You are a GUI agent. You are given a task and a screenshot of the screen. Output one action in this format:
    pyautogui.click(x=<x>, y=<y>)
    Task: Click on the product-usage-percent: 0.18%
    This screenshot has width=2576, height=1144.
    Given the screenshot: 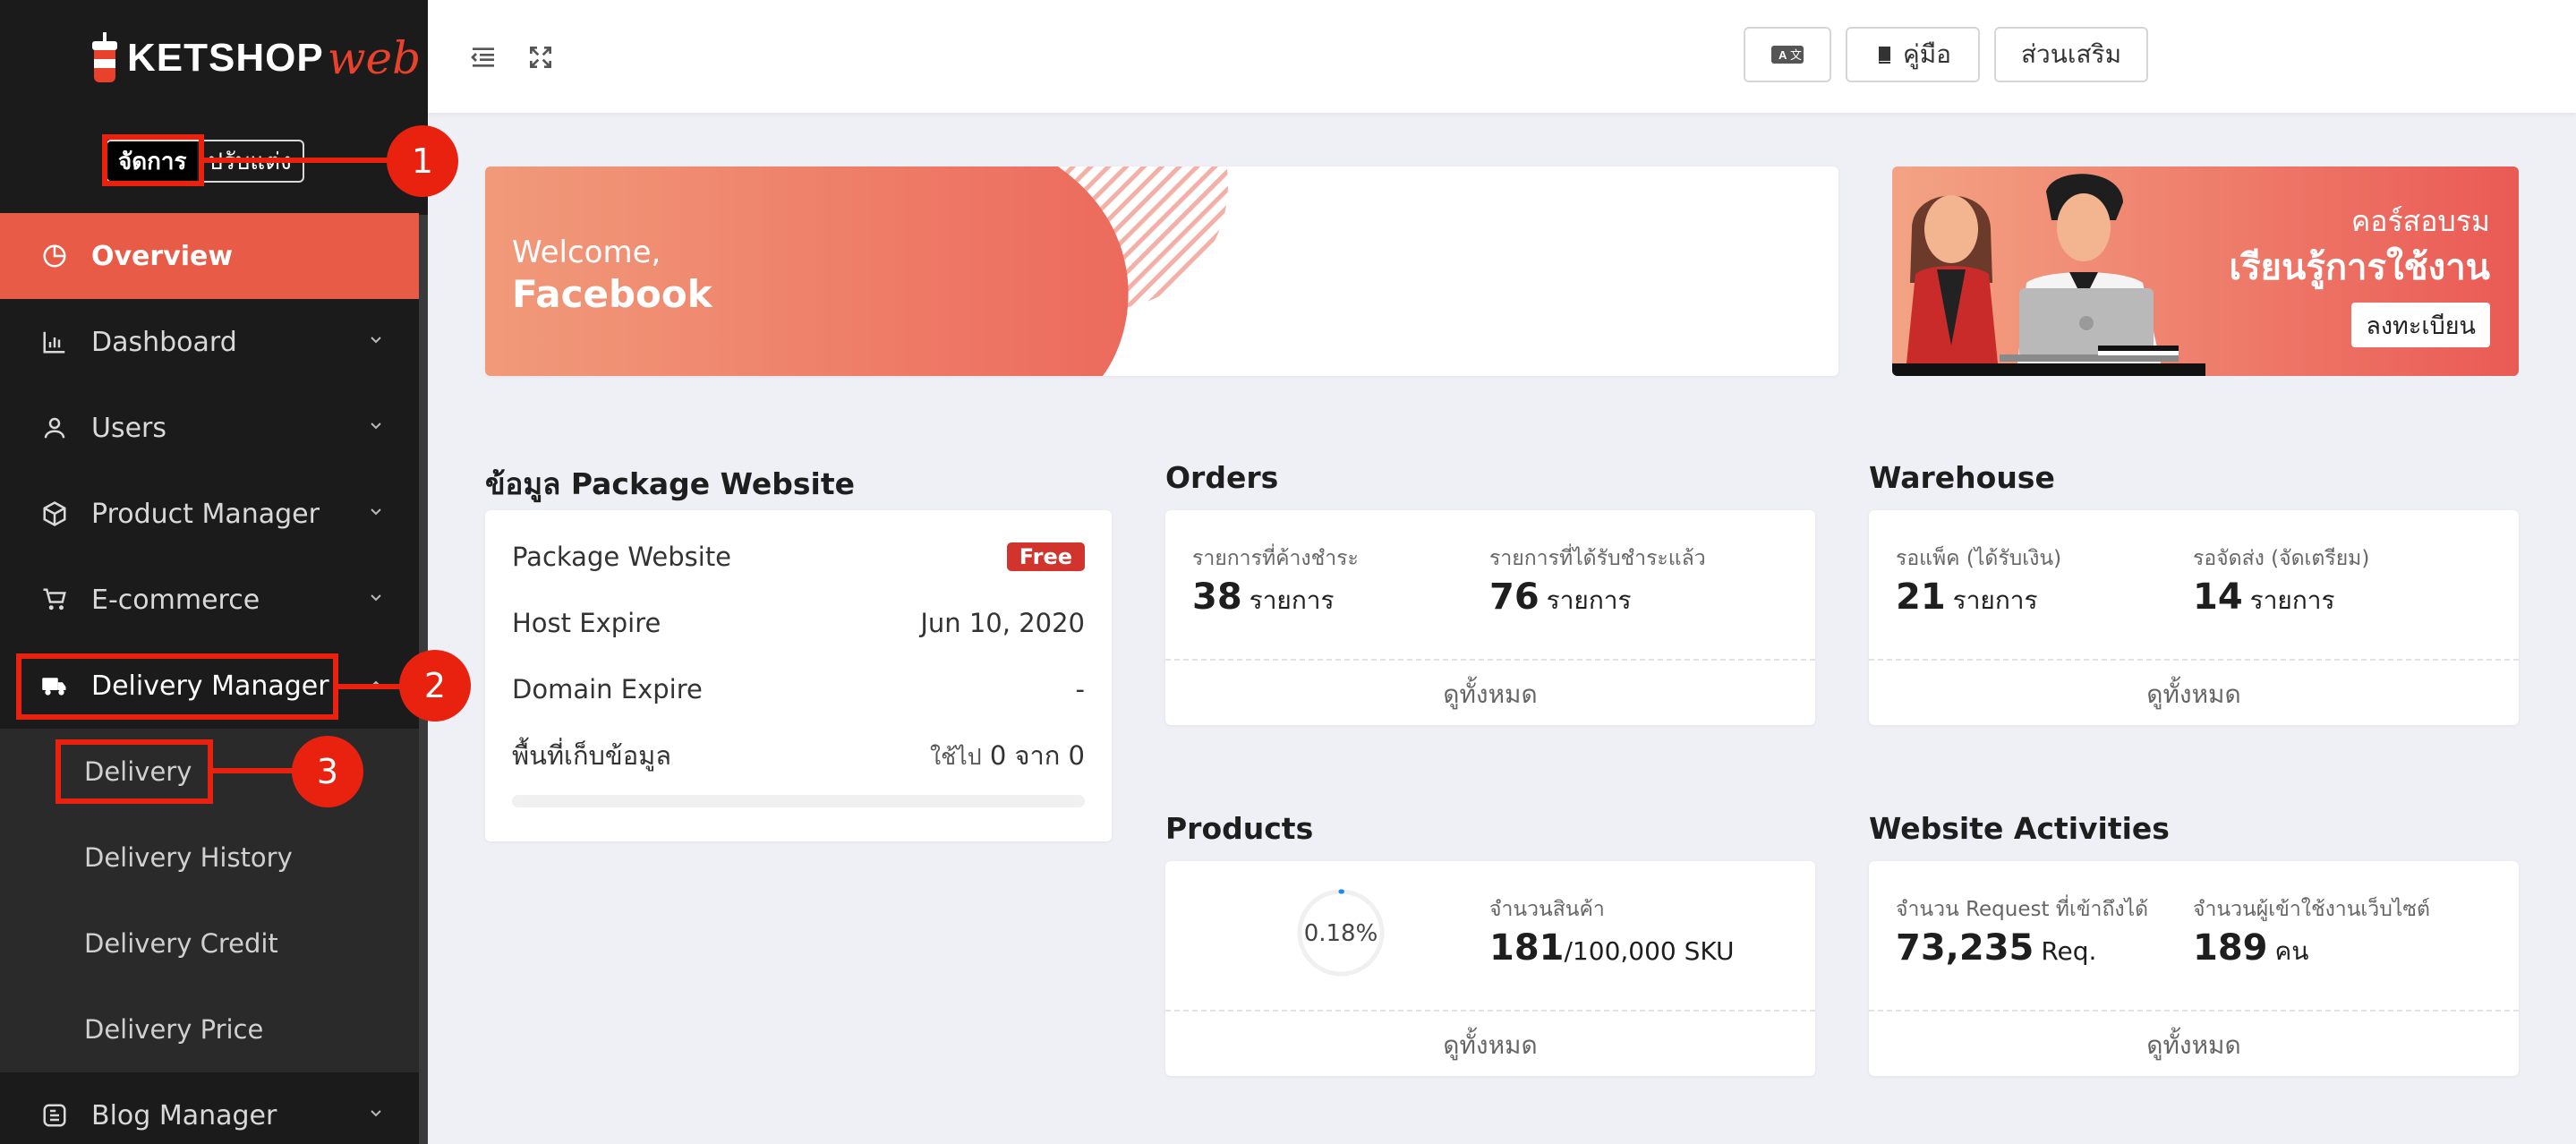 What is the action you would take?
    pyautogui.click(x=1340, y=933)
    